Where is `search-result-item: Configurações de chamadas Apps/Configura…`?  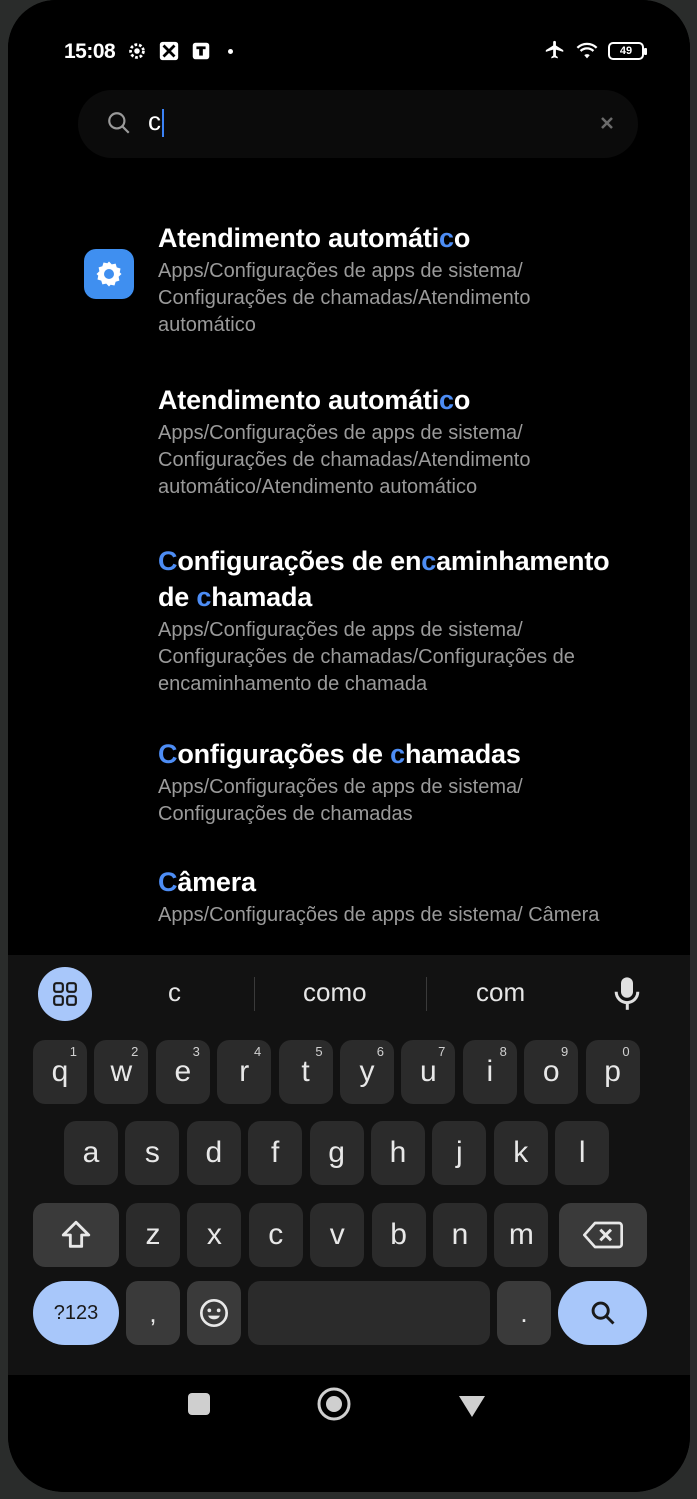
search-result-item: Configurações de chamadas Apps/Configura… is located at coordinates (393, 782).